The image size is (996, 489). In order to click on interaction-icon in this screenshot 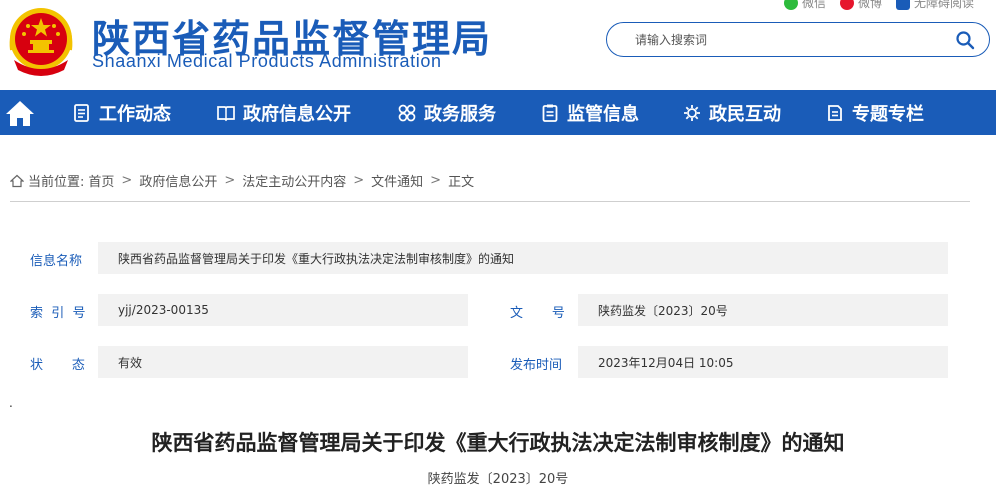, I will do `click(692, 112)`.